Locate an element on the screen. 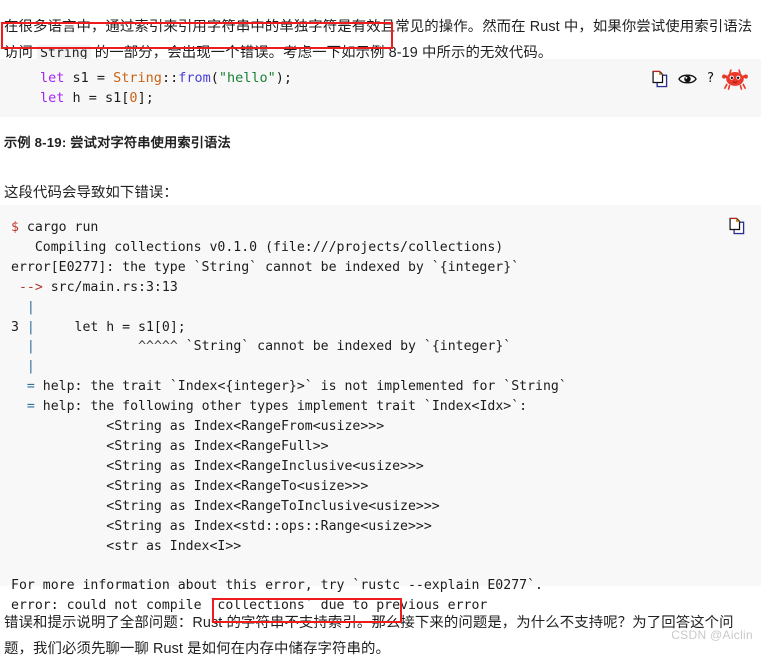 The width and height of the screenshot is (761, 662). code-string-hello: "hello" is located at coordinates (247, 78).